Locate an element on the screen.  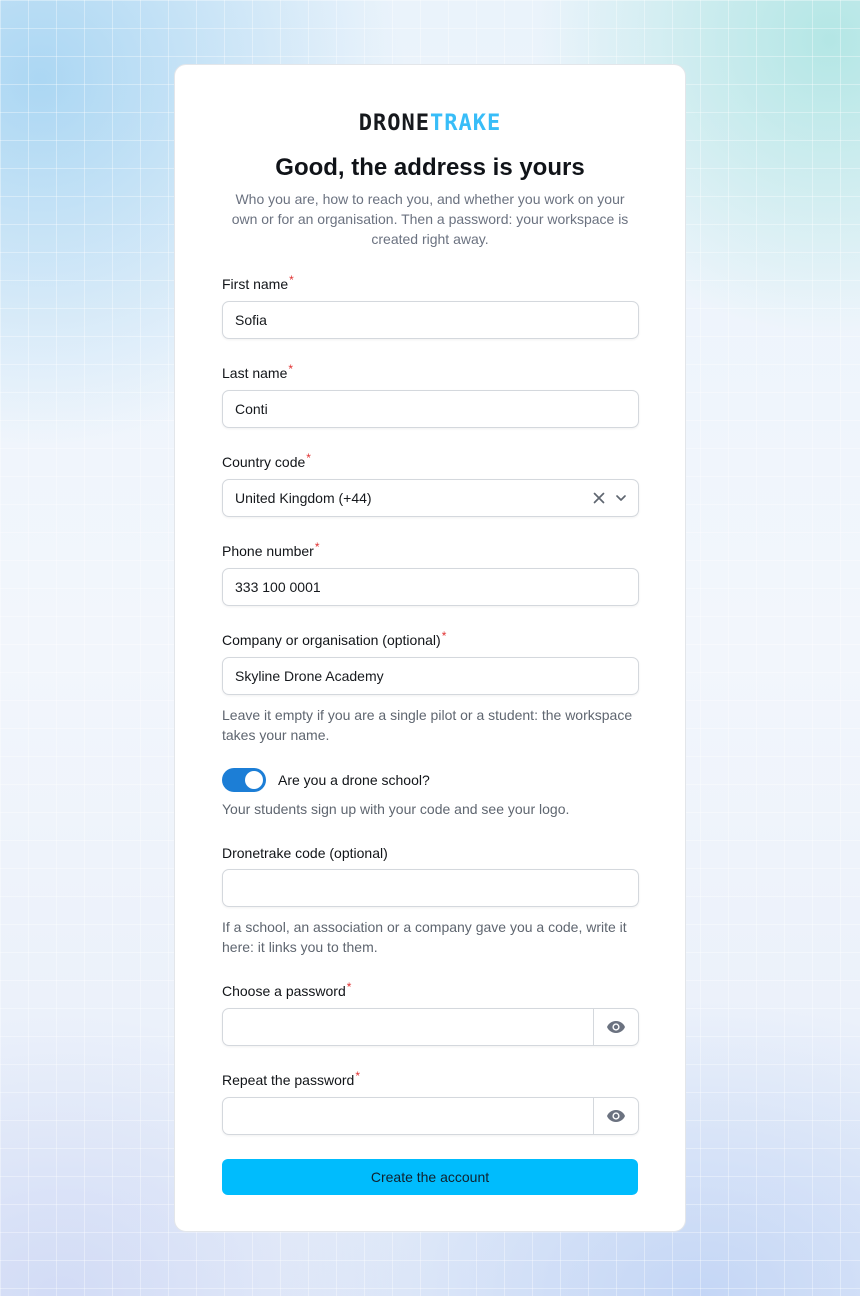
close-icon is located at coordinates (599, 498).